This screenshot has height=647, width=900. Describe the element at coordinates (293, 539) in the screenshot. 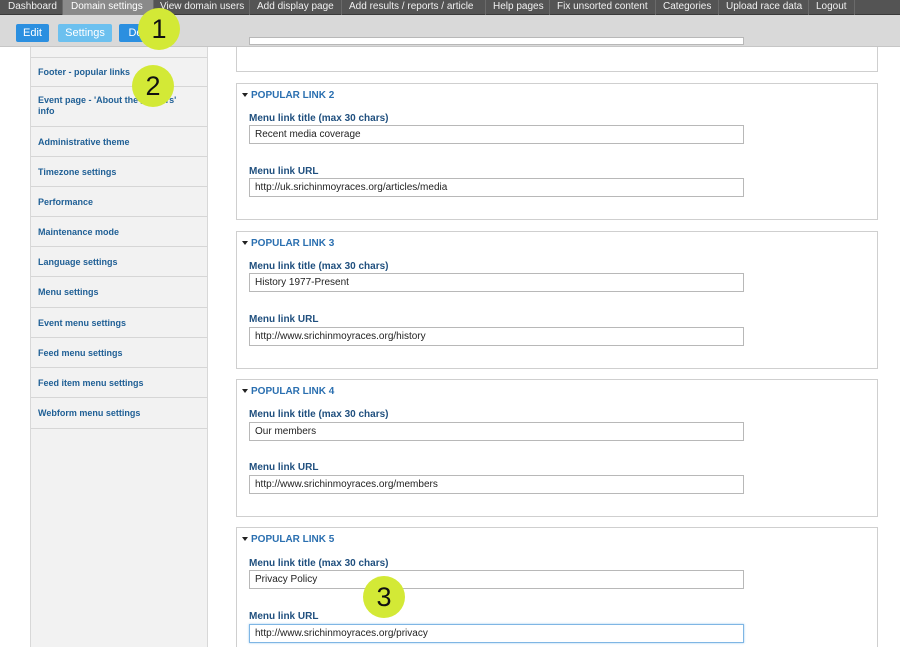

I see `legend-text: POPULAR LINK 5` at that location.